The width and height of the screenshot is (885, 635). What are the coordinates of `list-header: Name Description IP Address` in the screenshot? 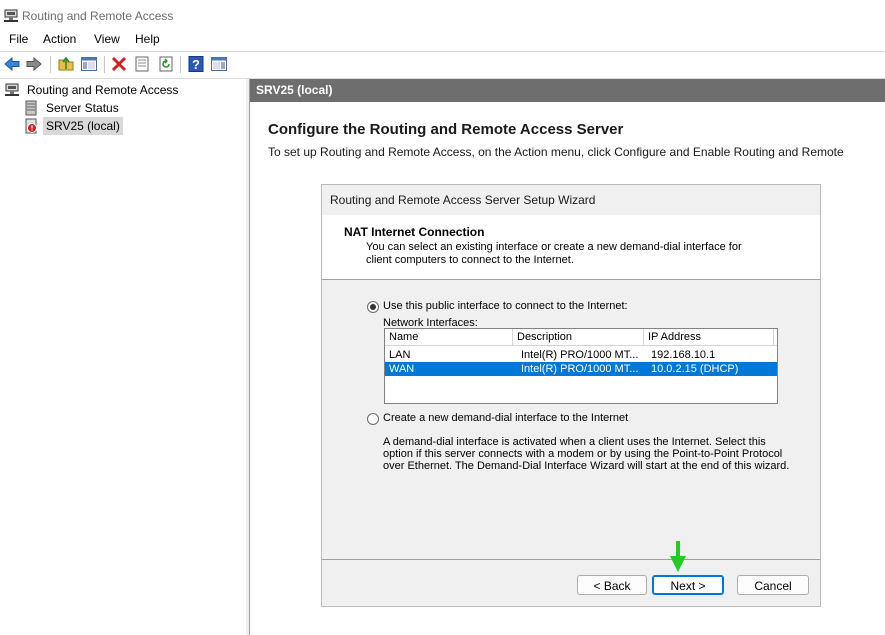 It's located at (581, 337).